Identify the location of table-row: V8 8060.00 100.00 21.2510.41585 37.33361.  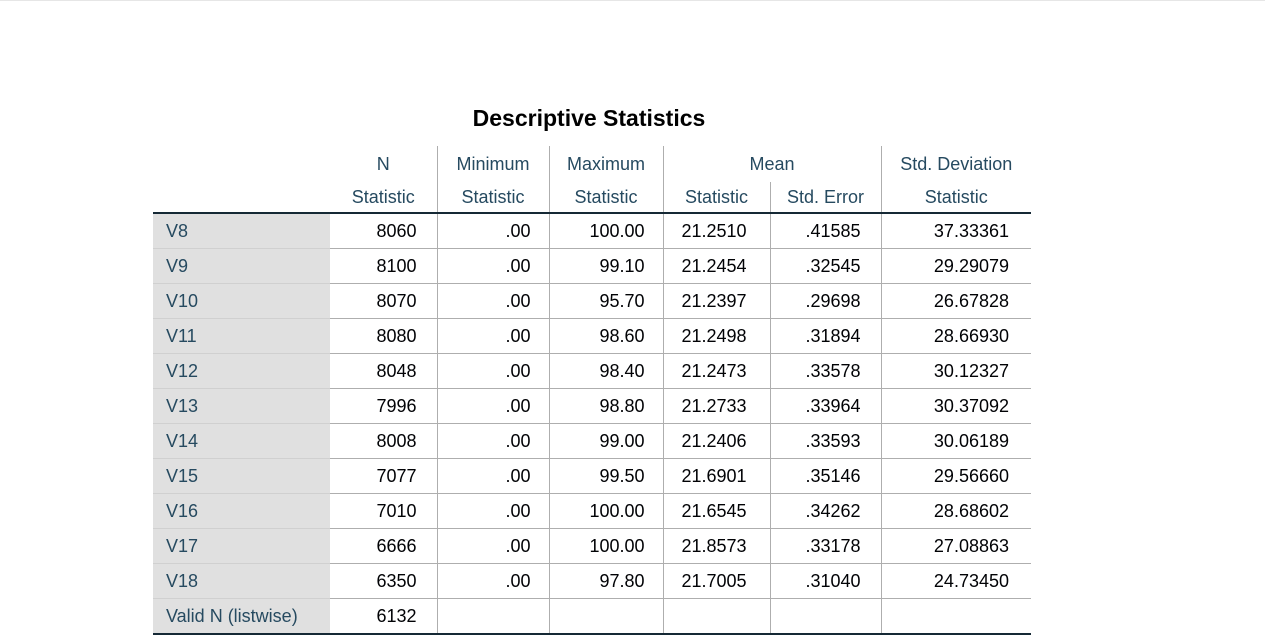
(592, 231).